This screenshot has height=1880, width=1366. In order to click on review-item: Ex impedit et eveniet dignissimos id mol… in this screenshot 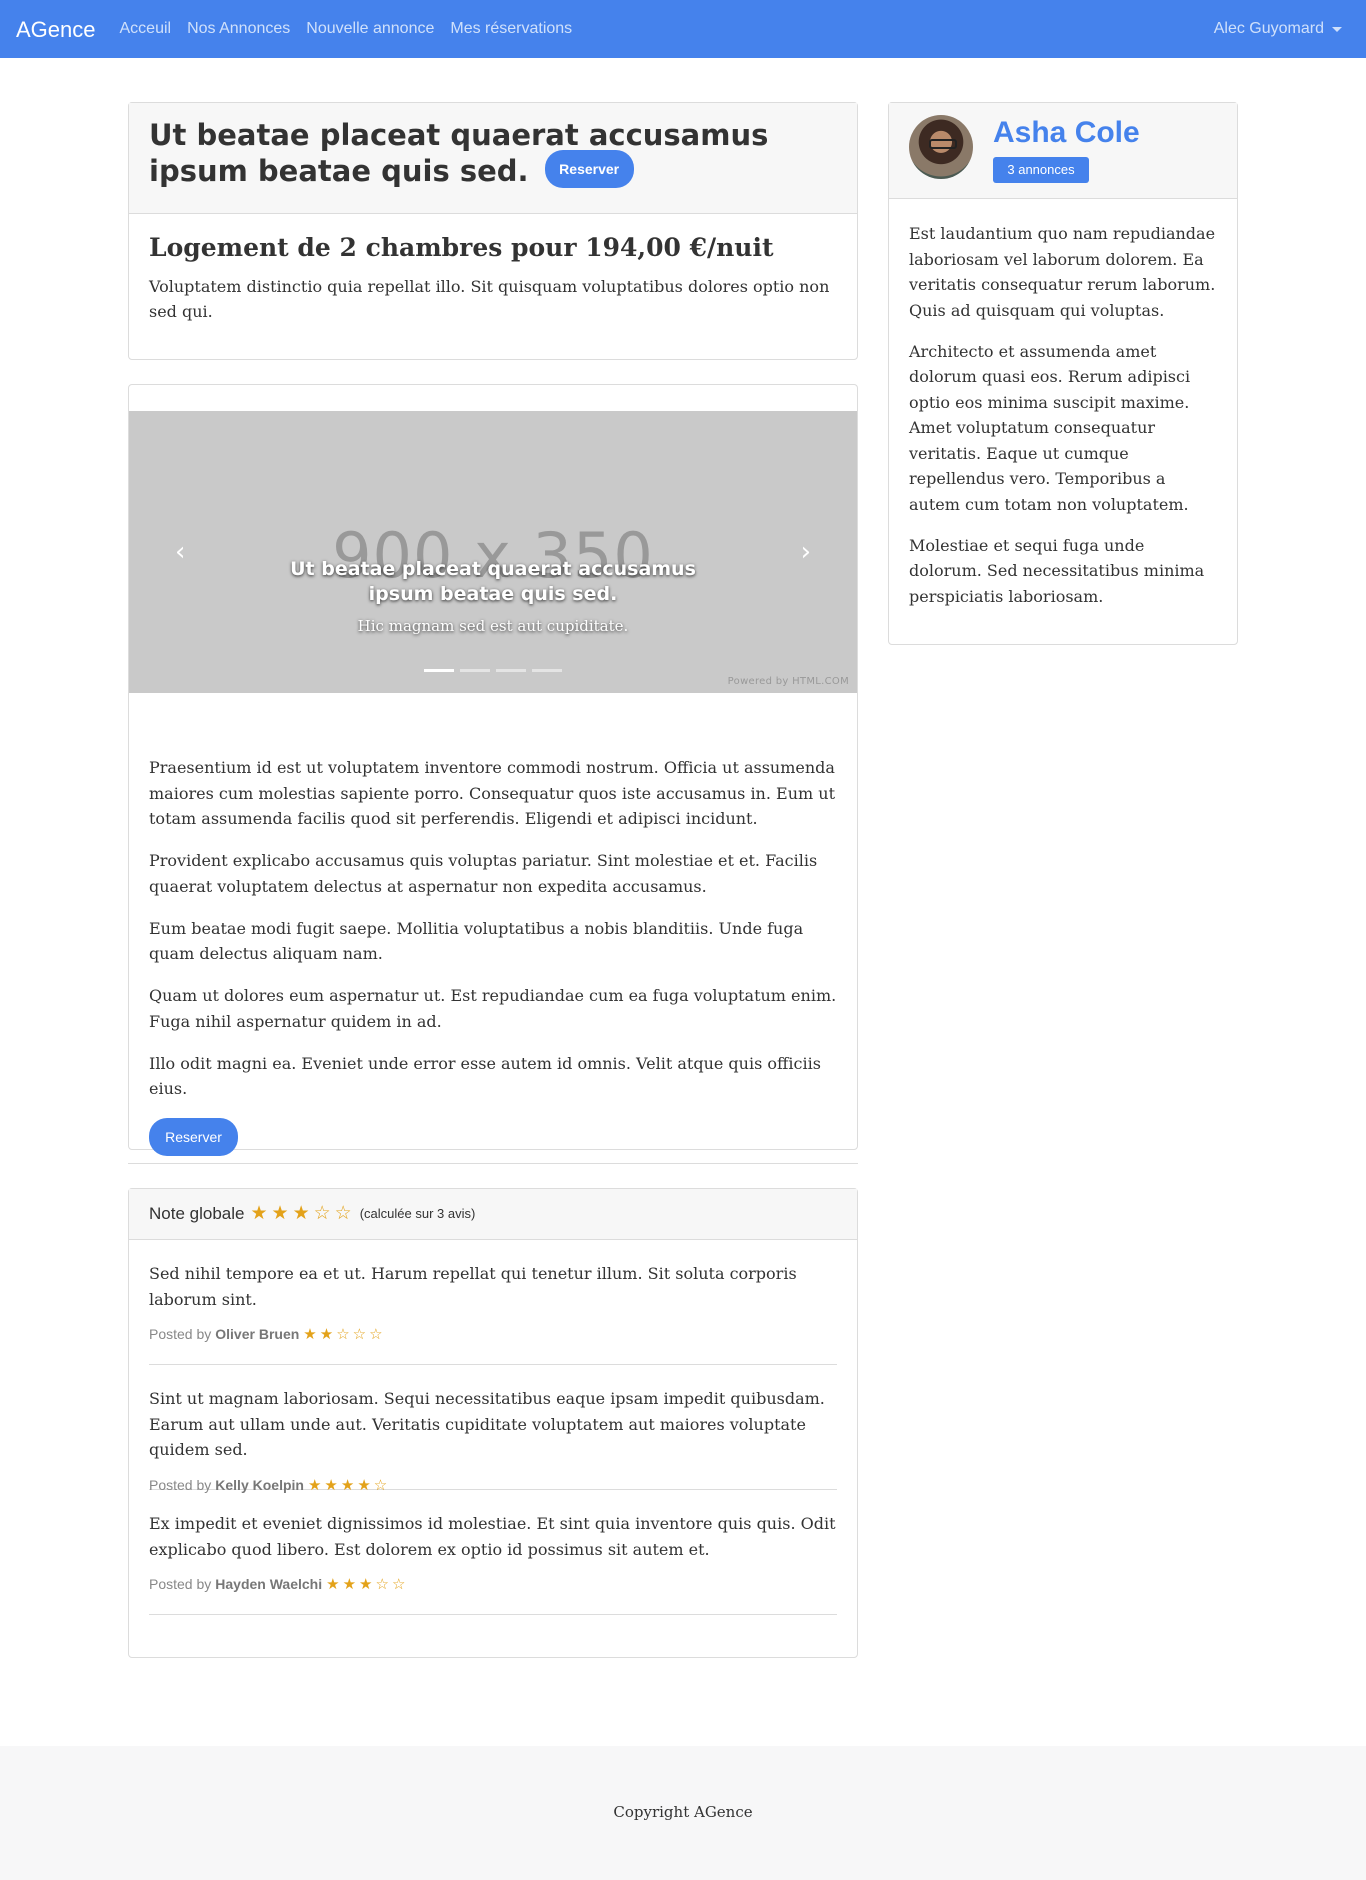, I will do `click(493, 1552)`.